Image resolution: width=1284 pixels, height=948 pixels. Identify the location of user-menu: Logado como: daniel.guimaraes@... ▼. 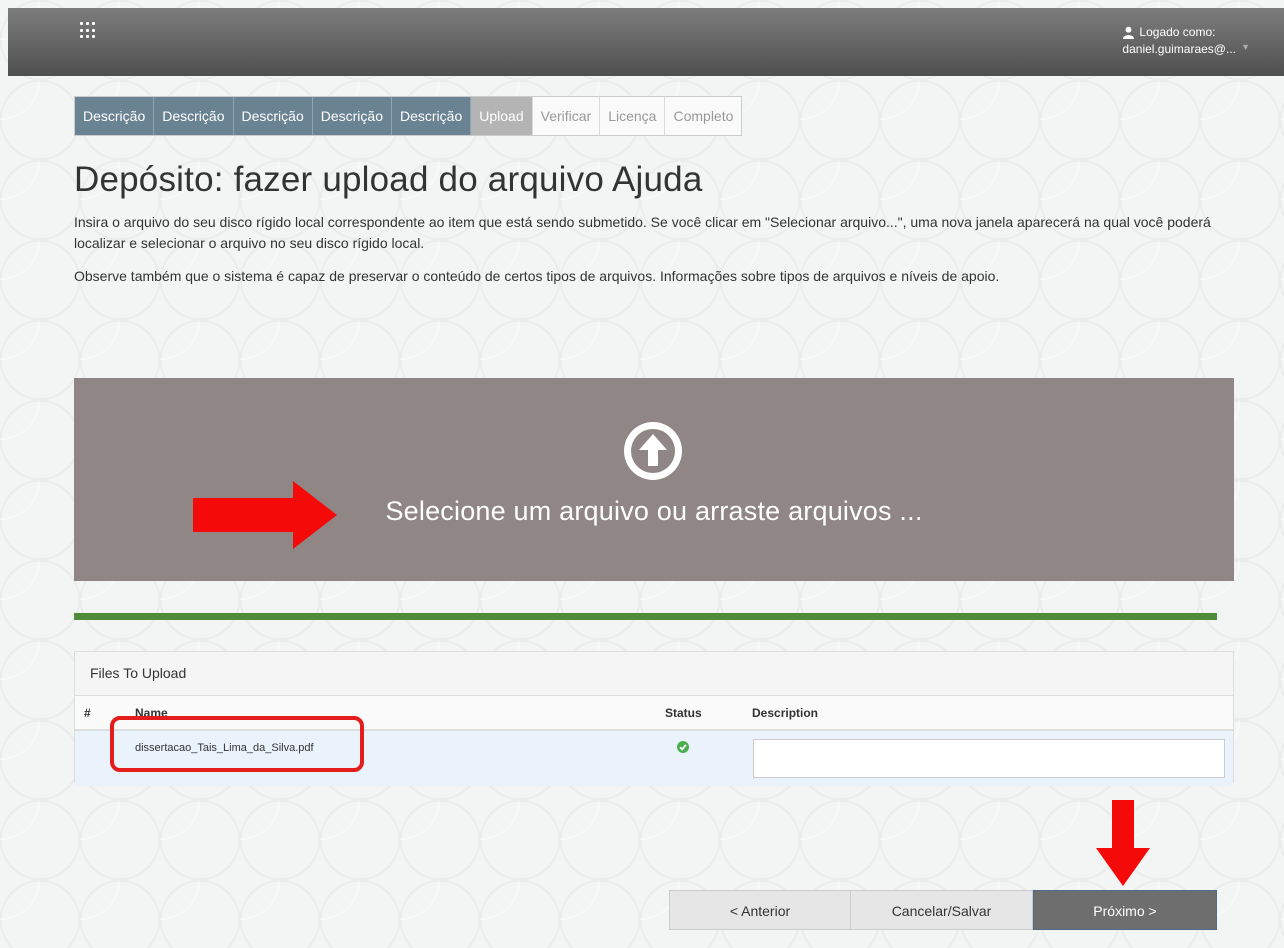
(1186, 41).